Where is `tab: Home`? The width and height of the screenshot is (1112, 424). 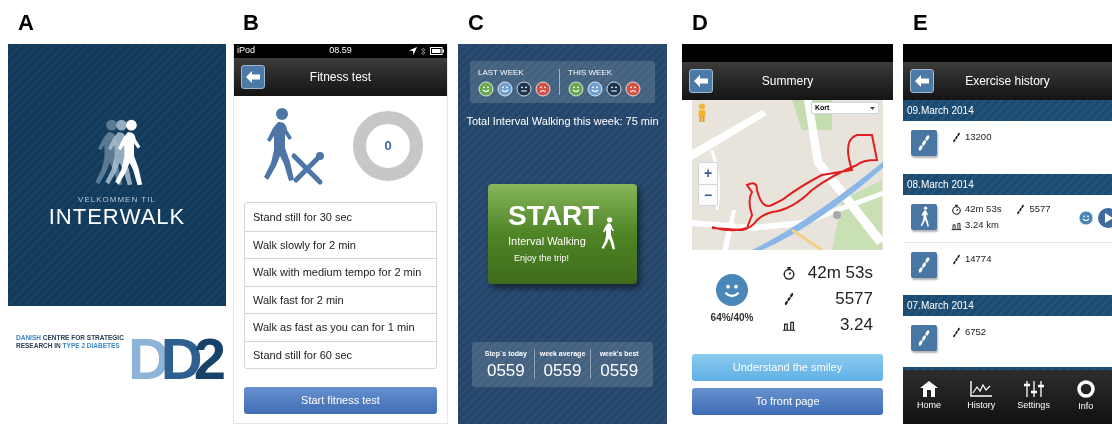
tab: Home is located at coordinates (929, 397).